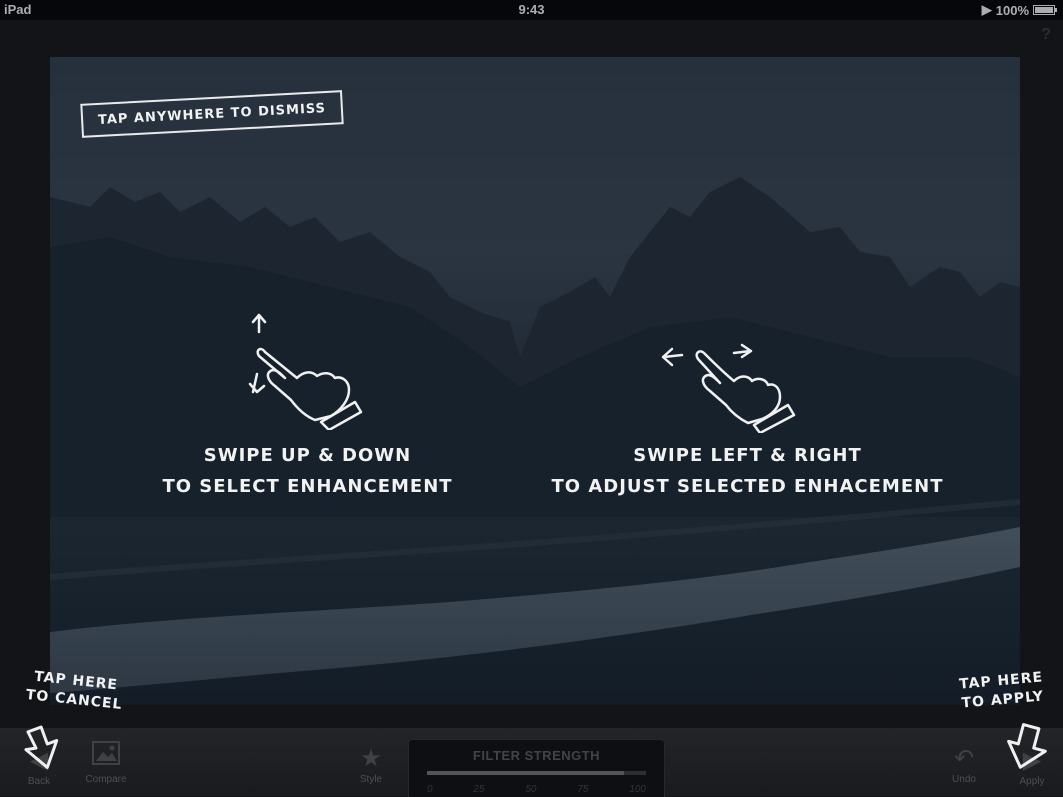  Describe the element at coordinates (106, 779) in the screenshot. I see `compare-label: Compare` at that location.